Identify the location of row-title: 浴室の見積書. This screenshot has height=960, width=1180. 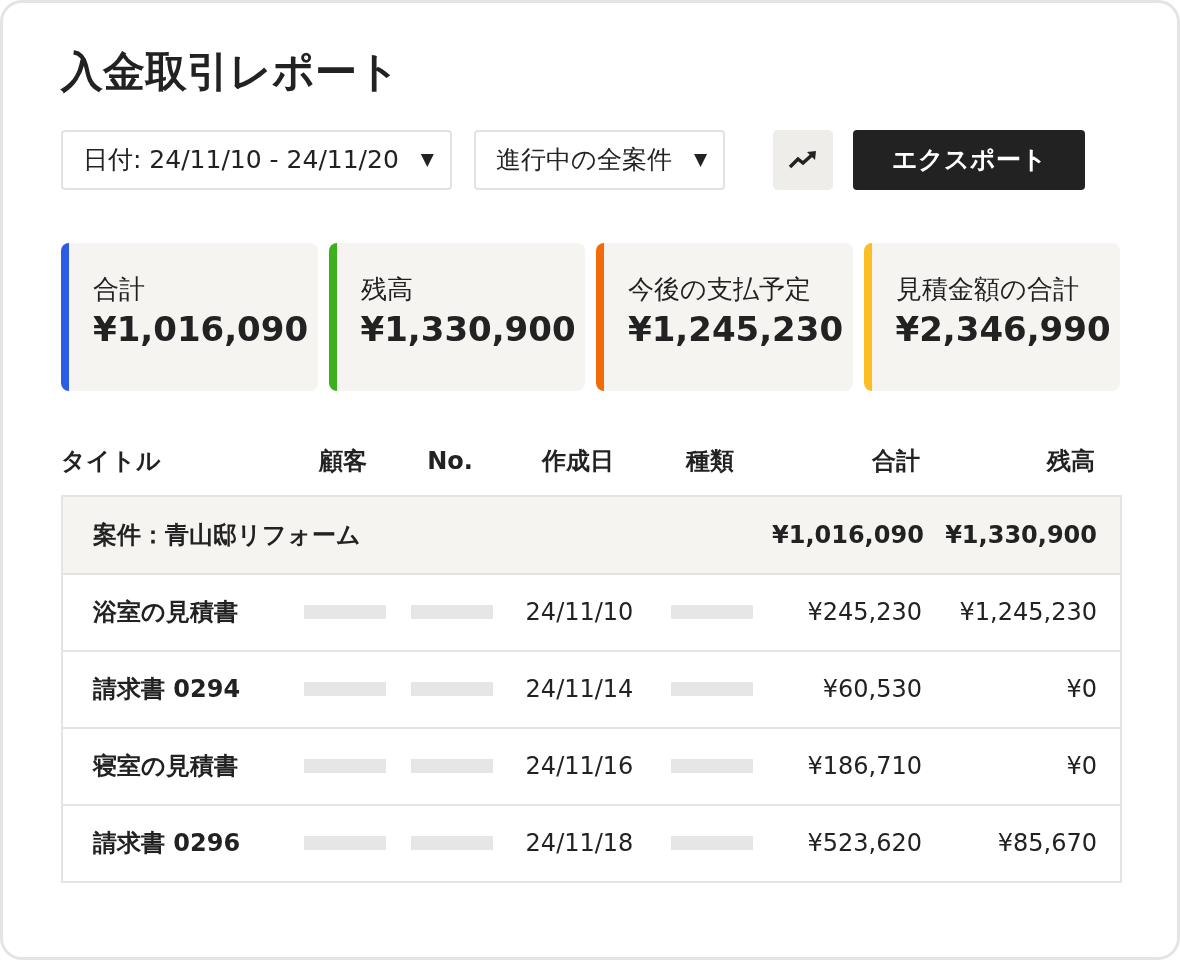
(165, 613).